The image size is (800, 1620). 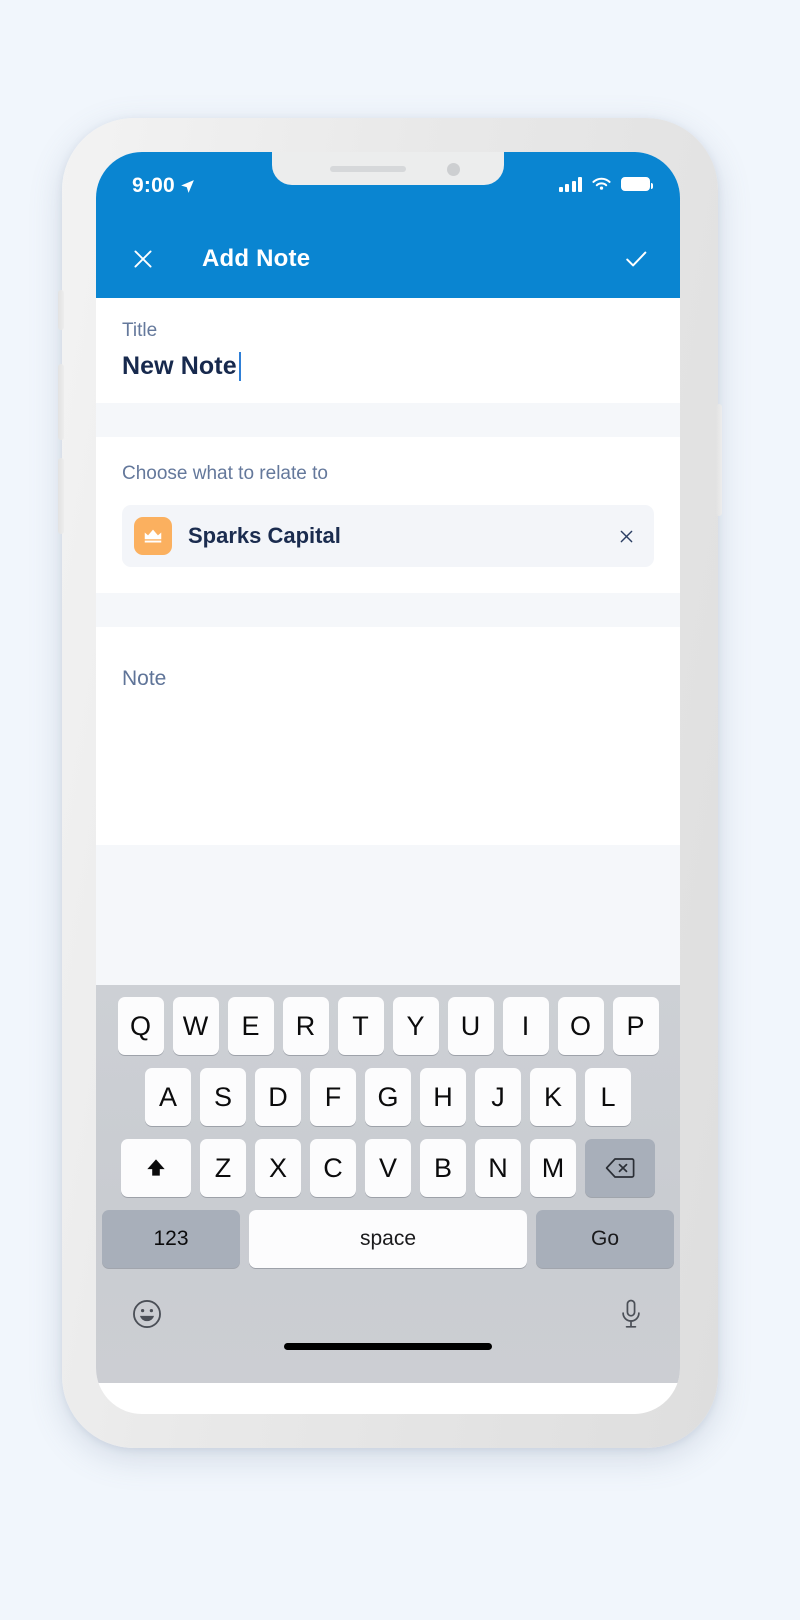 What do you see at coordinates (388, 350) in the screenshot?
I see `title-field-card: Title New Note` at bounding box center [388, 350].